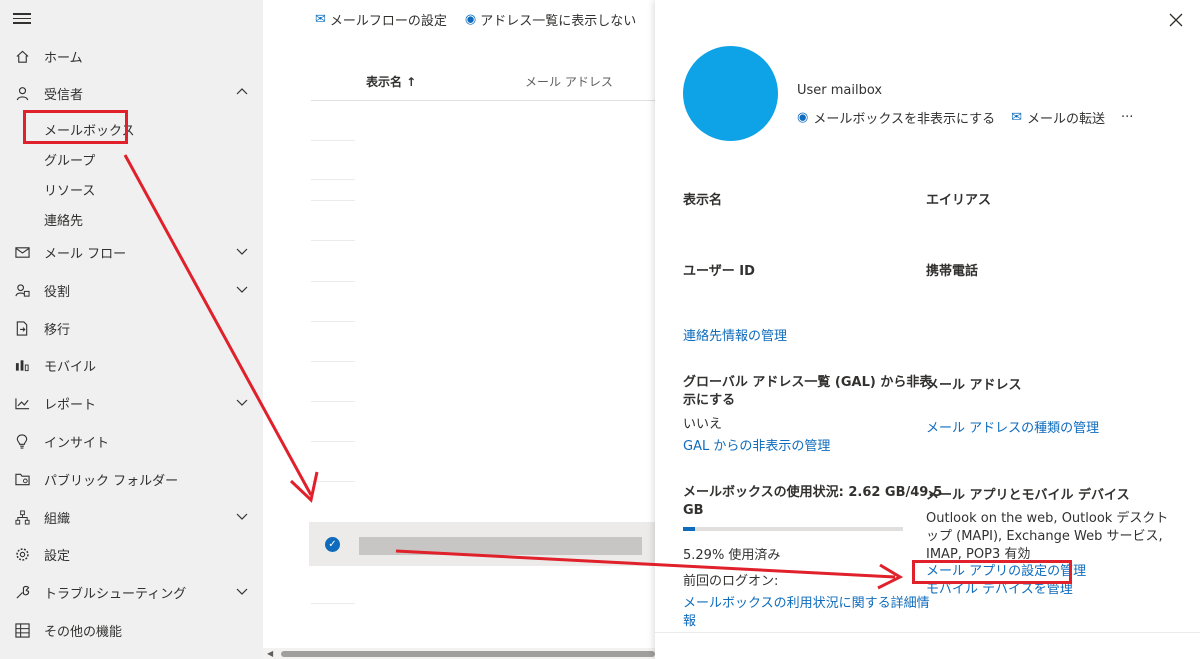 Image resolution: width=1200 pixels, height=659 pixels. What do you see at coordinates (22, 252) in the screenshot?
I see `mail-icon` at bounding box center [22, 252].